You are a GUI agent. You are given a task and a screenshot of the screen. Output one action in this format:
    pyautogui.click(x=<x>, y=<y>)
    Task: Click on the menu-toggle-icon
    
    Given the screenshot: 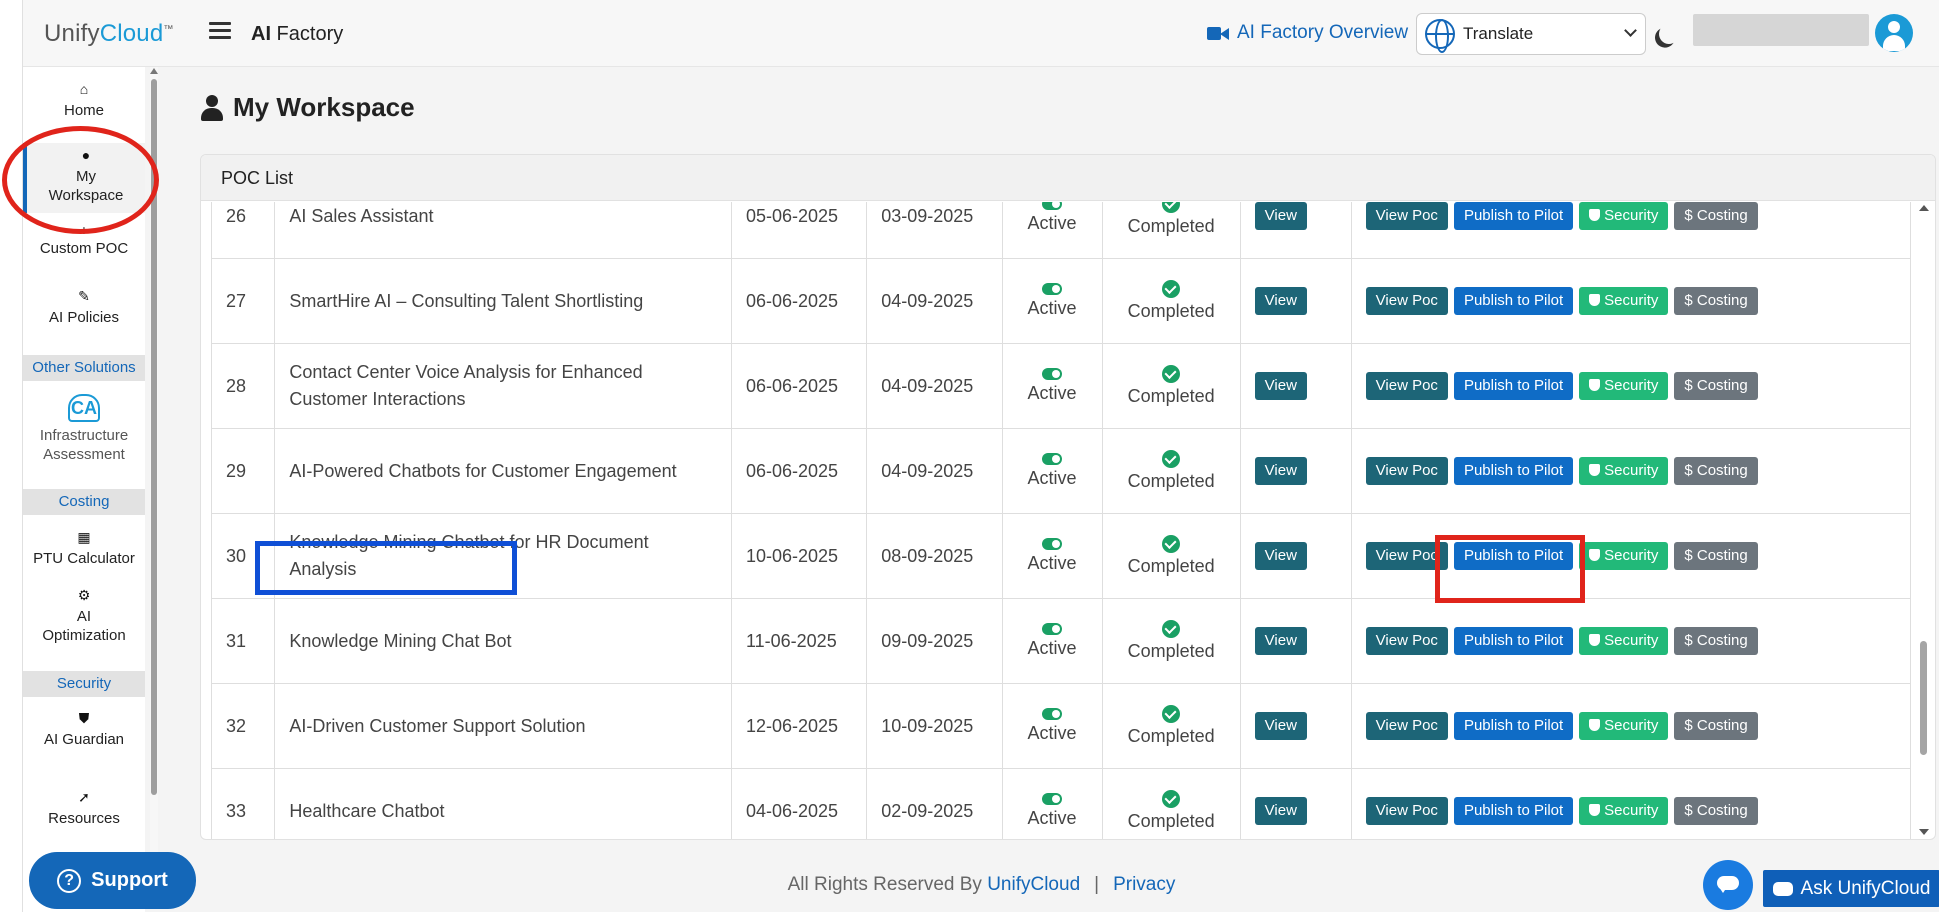 What is the action you would take?
    pyautogui.click(x=220, y=32)
    